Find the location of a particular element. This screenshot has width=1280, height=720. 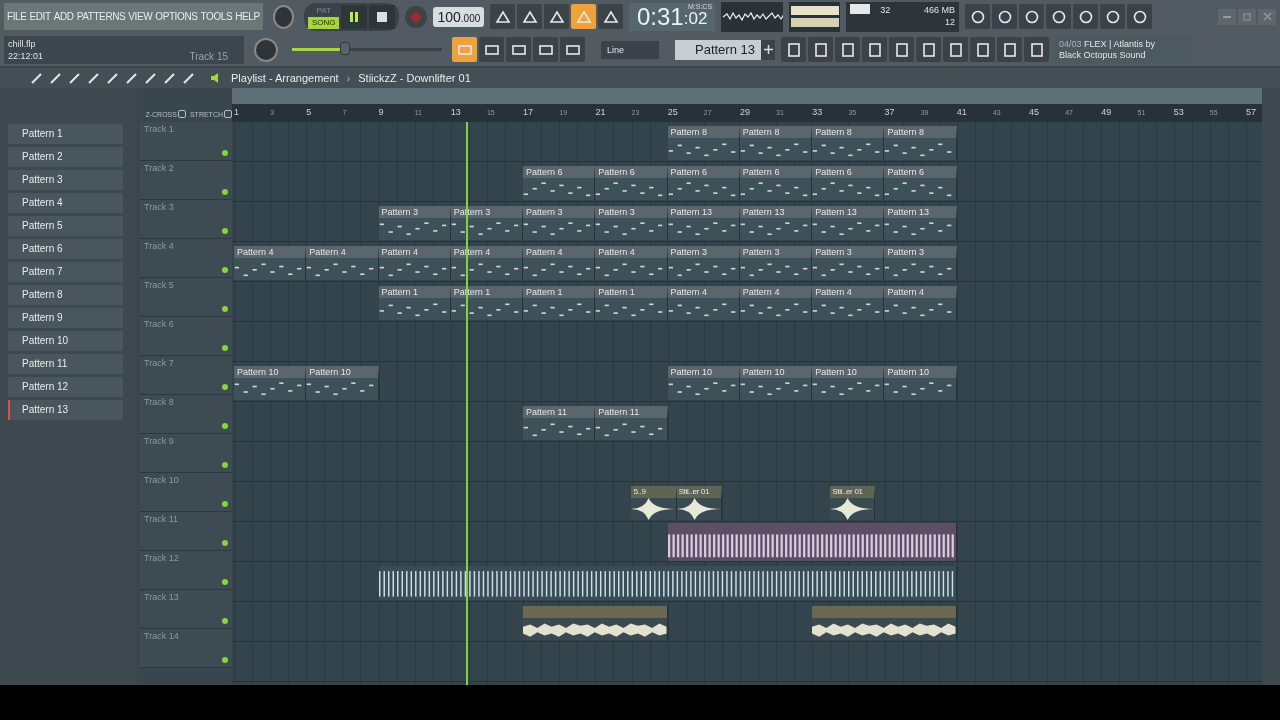

pattern-item: Pattern 6 is located at coordinates (65, 249).